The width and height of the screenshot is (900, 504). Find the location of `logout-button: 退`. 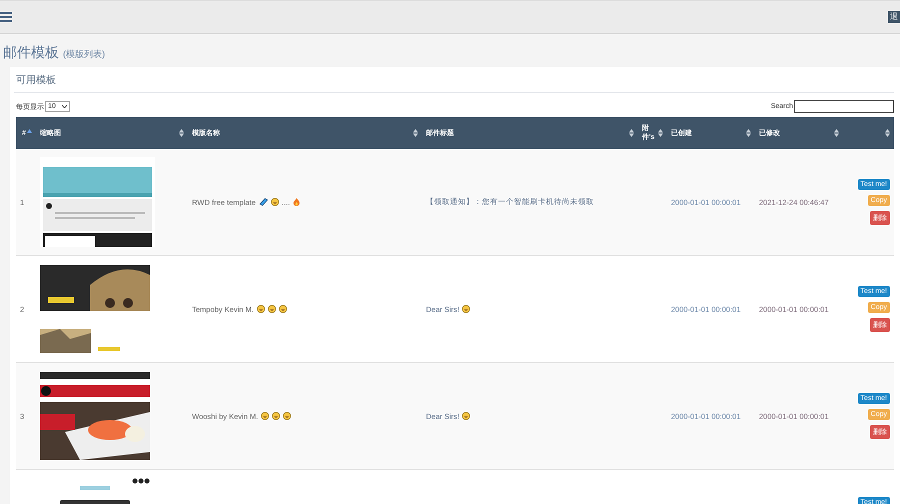

logout-button: 退 is located at coordinates (894, 17).